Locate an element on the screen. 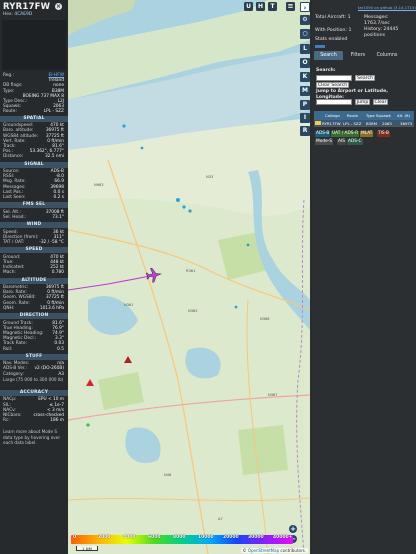 The image size is (416, 554). stats-label: Stats is located at coordinates (321, 39).